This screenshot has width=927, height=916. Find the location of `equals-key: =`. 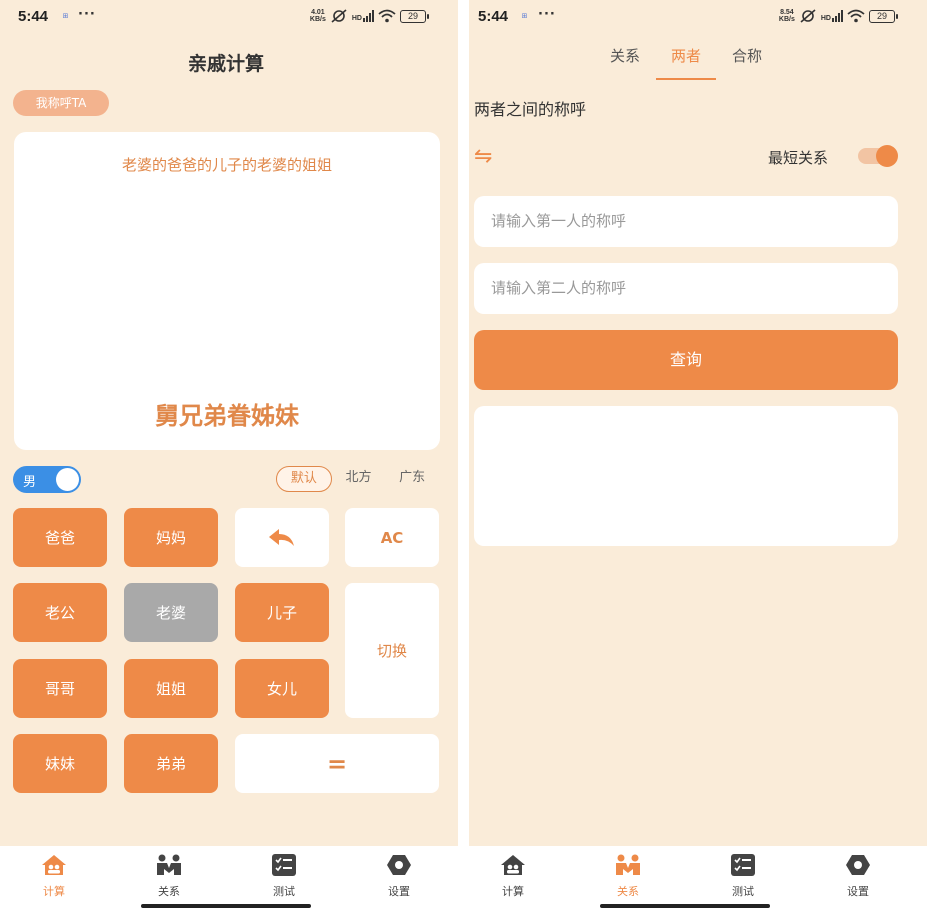

equals-key: = is located at coordinates (337, 763).